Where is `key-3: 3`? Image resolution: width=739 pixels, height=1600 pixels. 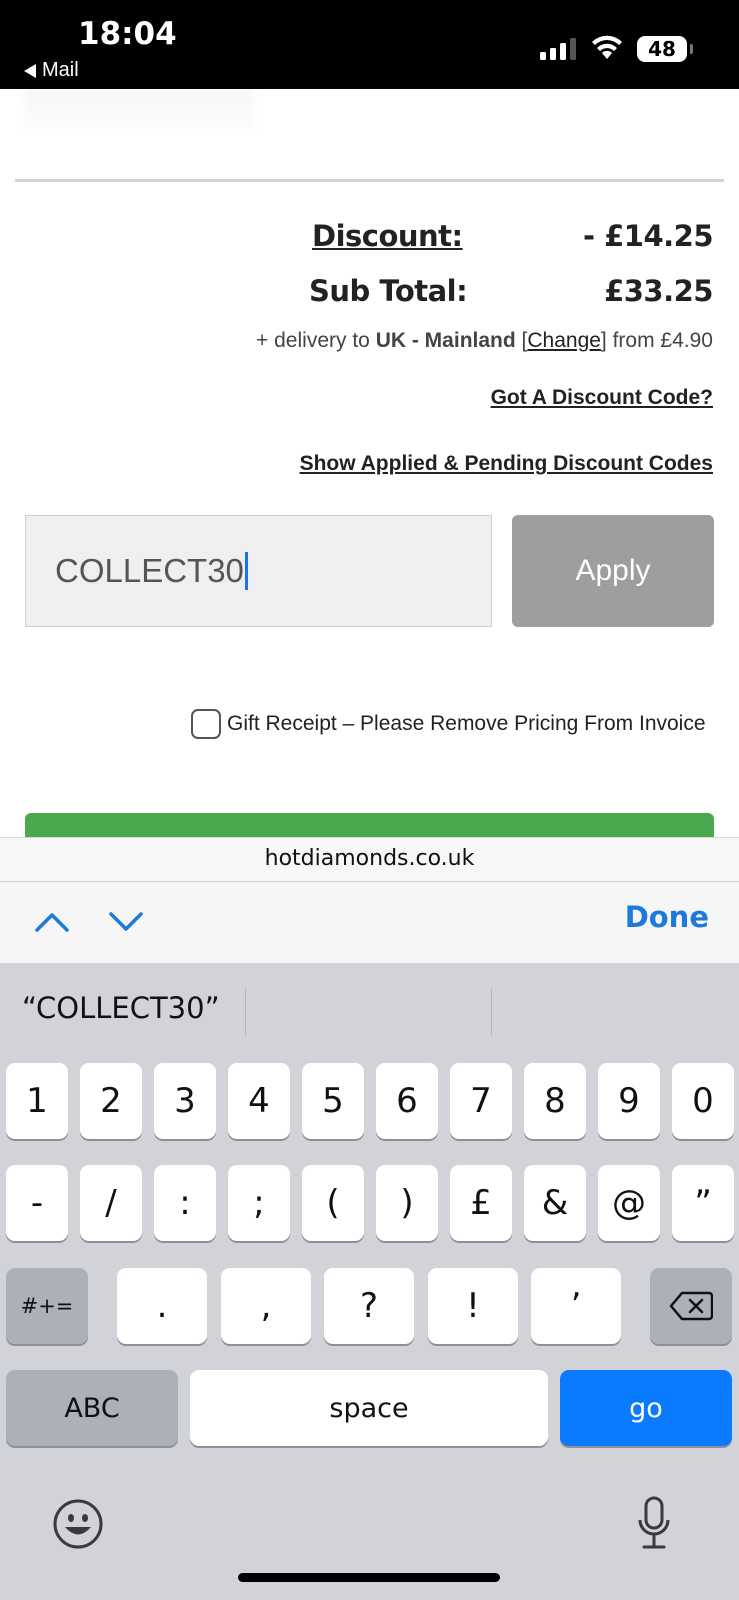
key-3: 3 is located at coordinates (185, 1101).